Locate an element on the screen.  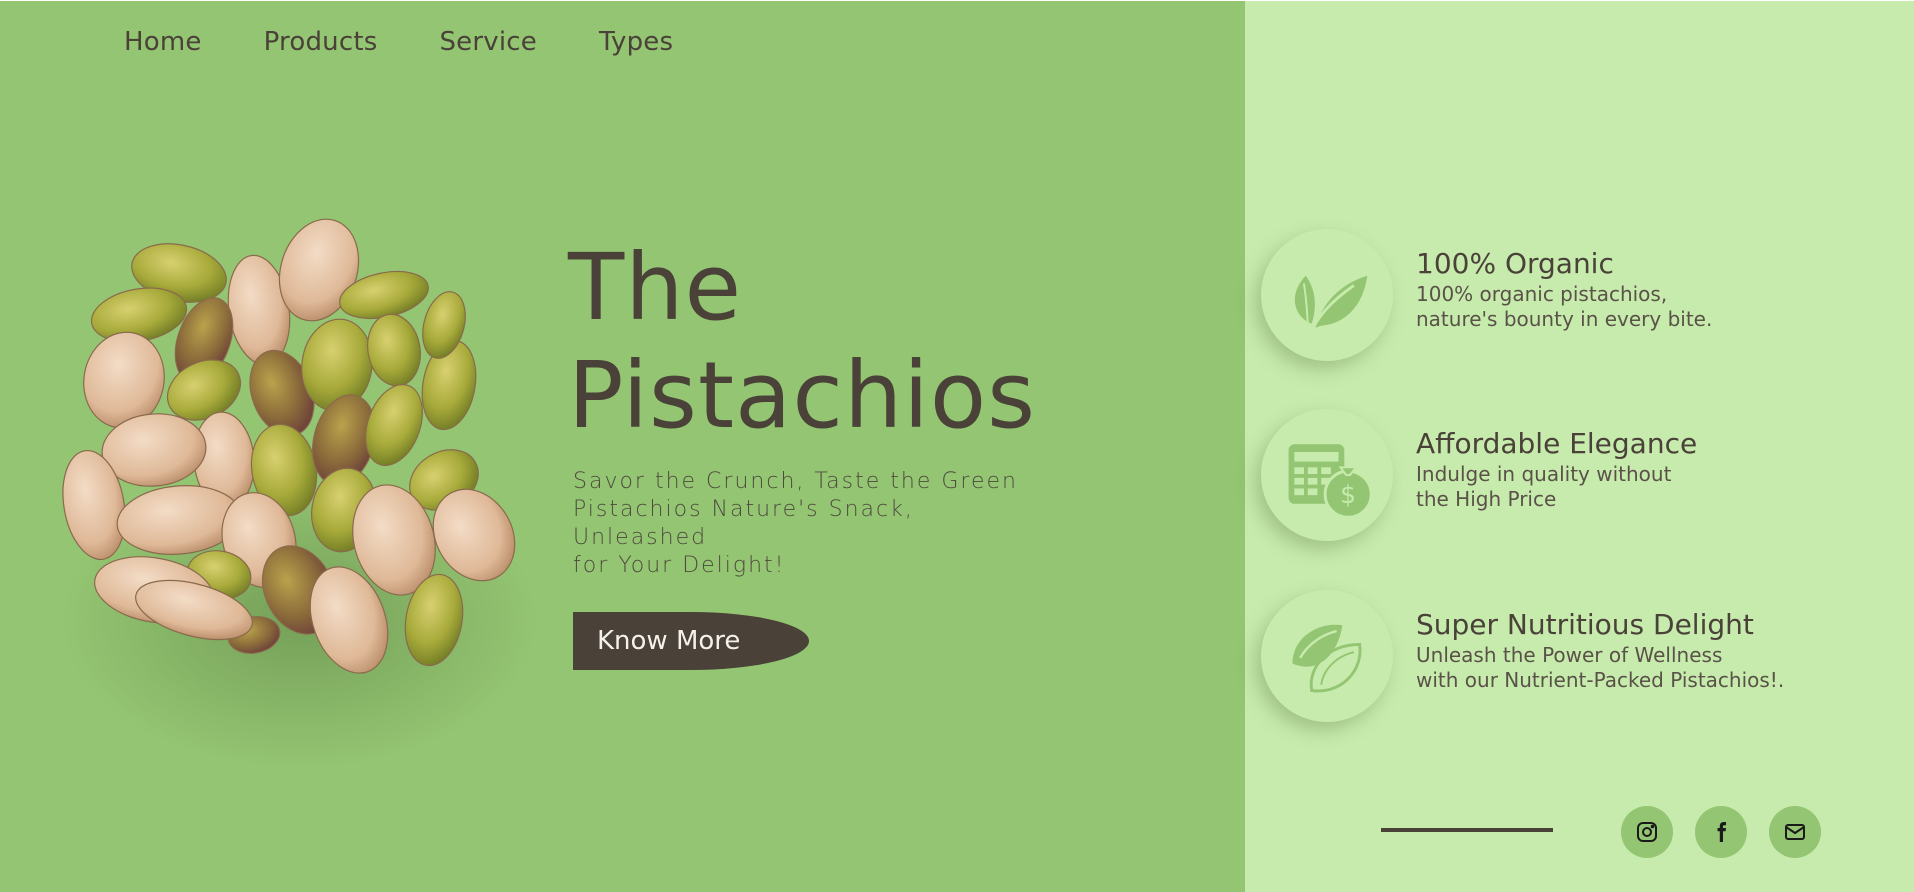
hero-title-line-2: Pistachios is located at coordinates (802, 395).